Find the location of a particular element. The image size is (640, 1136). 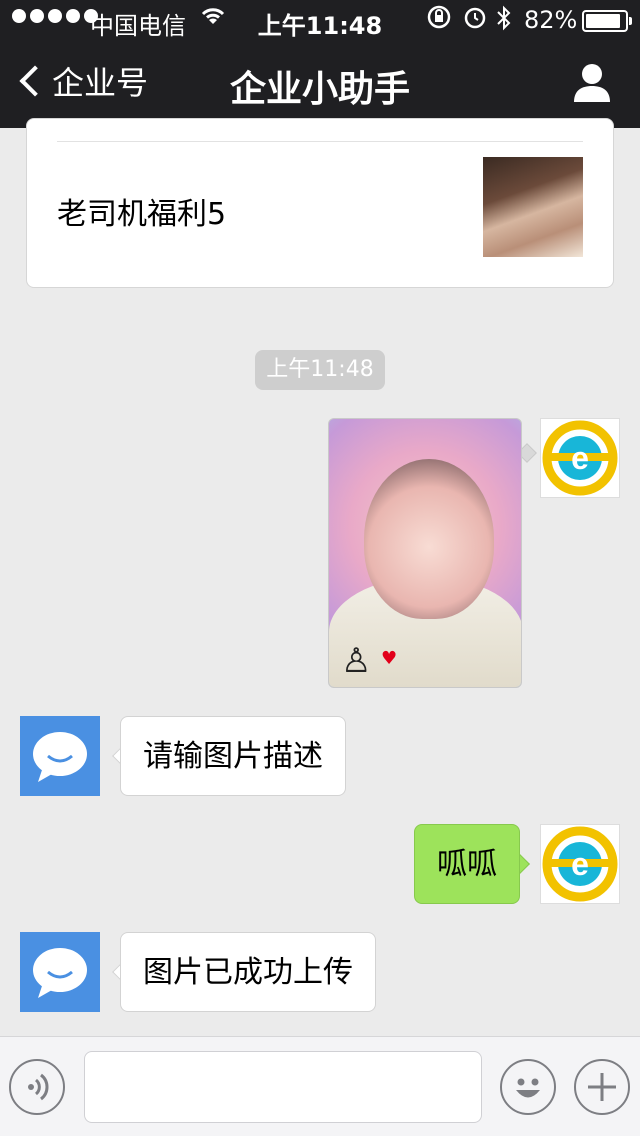

plus-icon is located at coordinates (602, 1087).